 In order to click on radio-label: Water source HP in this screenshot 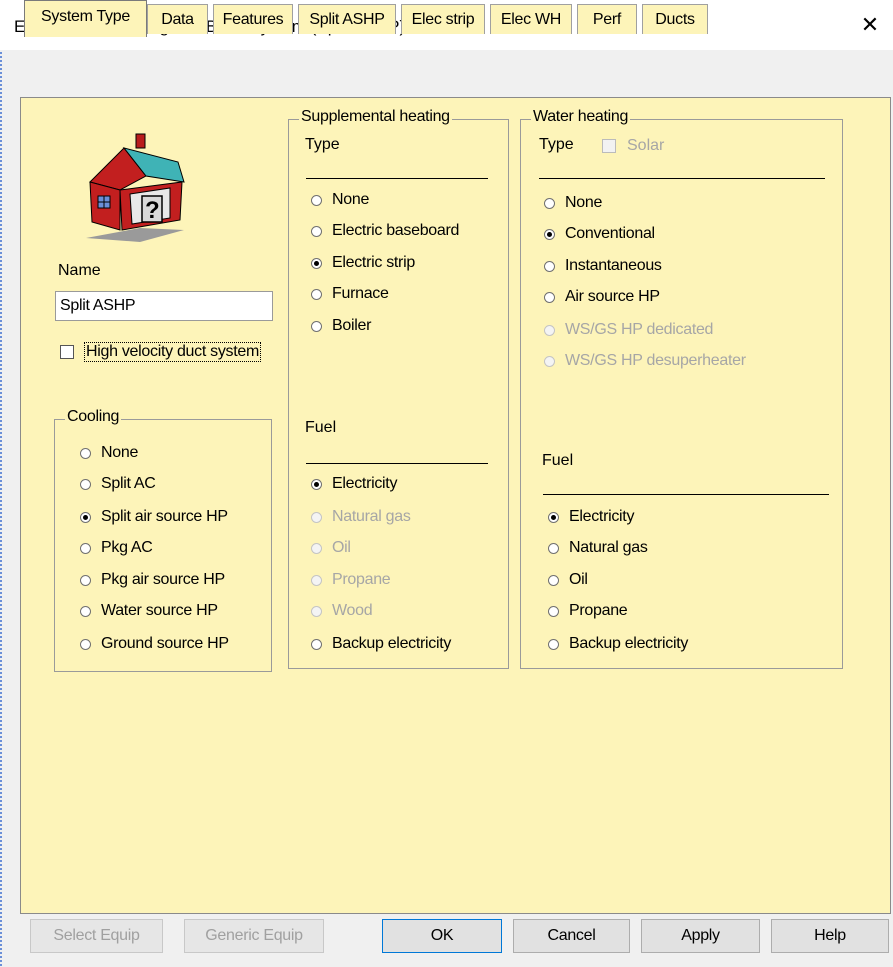, I will do `click(159, 610)`.